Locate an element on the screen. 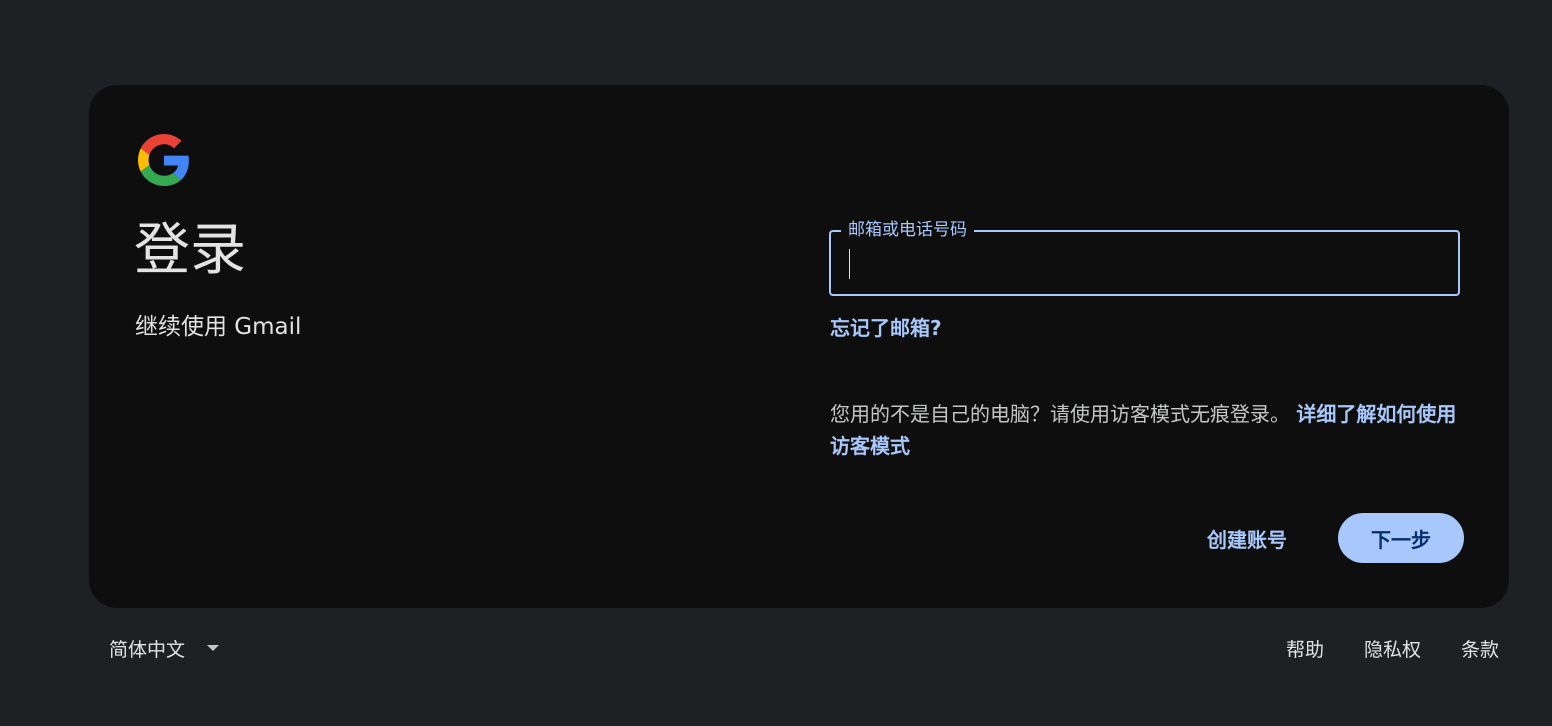 Image resolution: width=1552 pixels, height=726 pixels. email-field: 邮箱或电话号码 is located at coordinates (1144, 257).